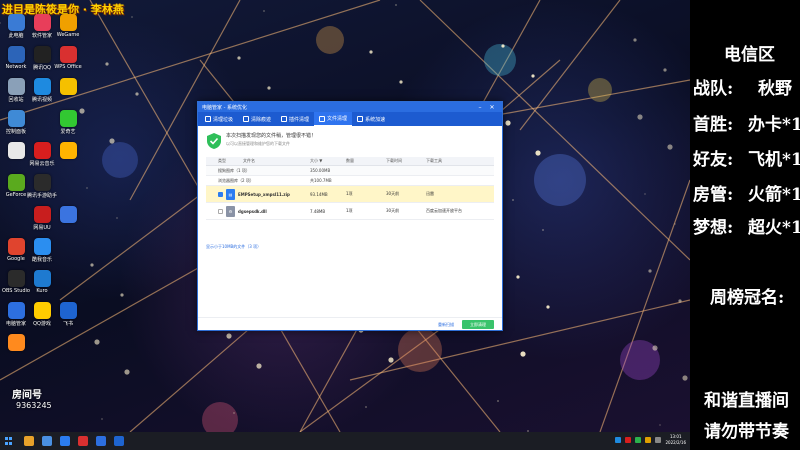 The height and width of the screenshot is (450, 800). What do you see at coordinates (406, 161) in the screenshot?
I see `col-download-time: 下载时间` at bounding box center [406, 161].